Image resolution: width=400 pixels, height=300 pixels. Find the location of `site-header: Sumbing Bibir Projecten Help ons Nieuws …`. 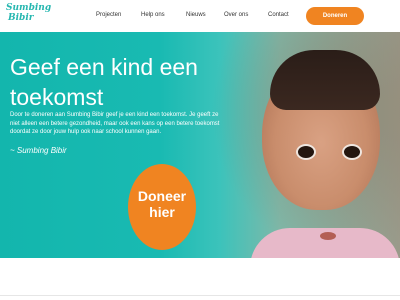

site-header: Sumbing Bibir Projecten Help ons Nieuws … is located at coordinates (200, 16).